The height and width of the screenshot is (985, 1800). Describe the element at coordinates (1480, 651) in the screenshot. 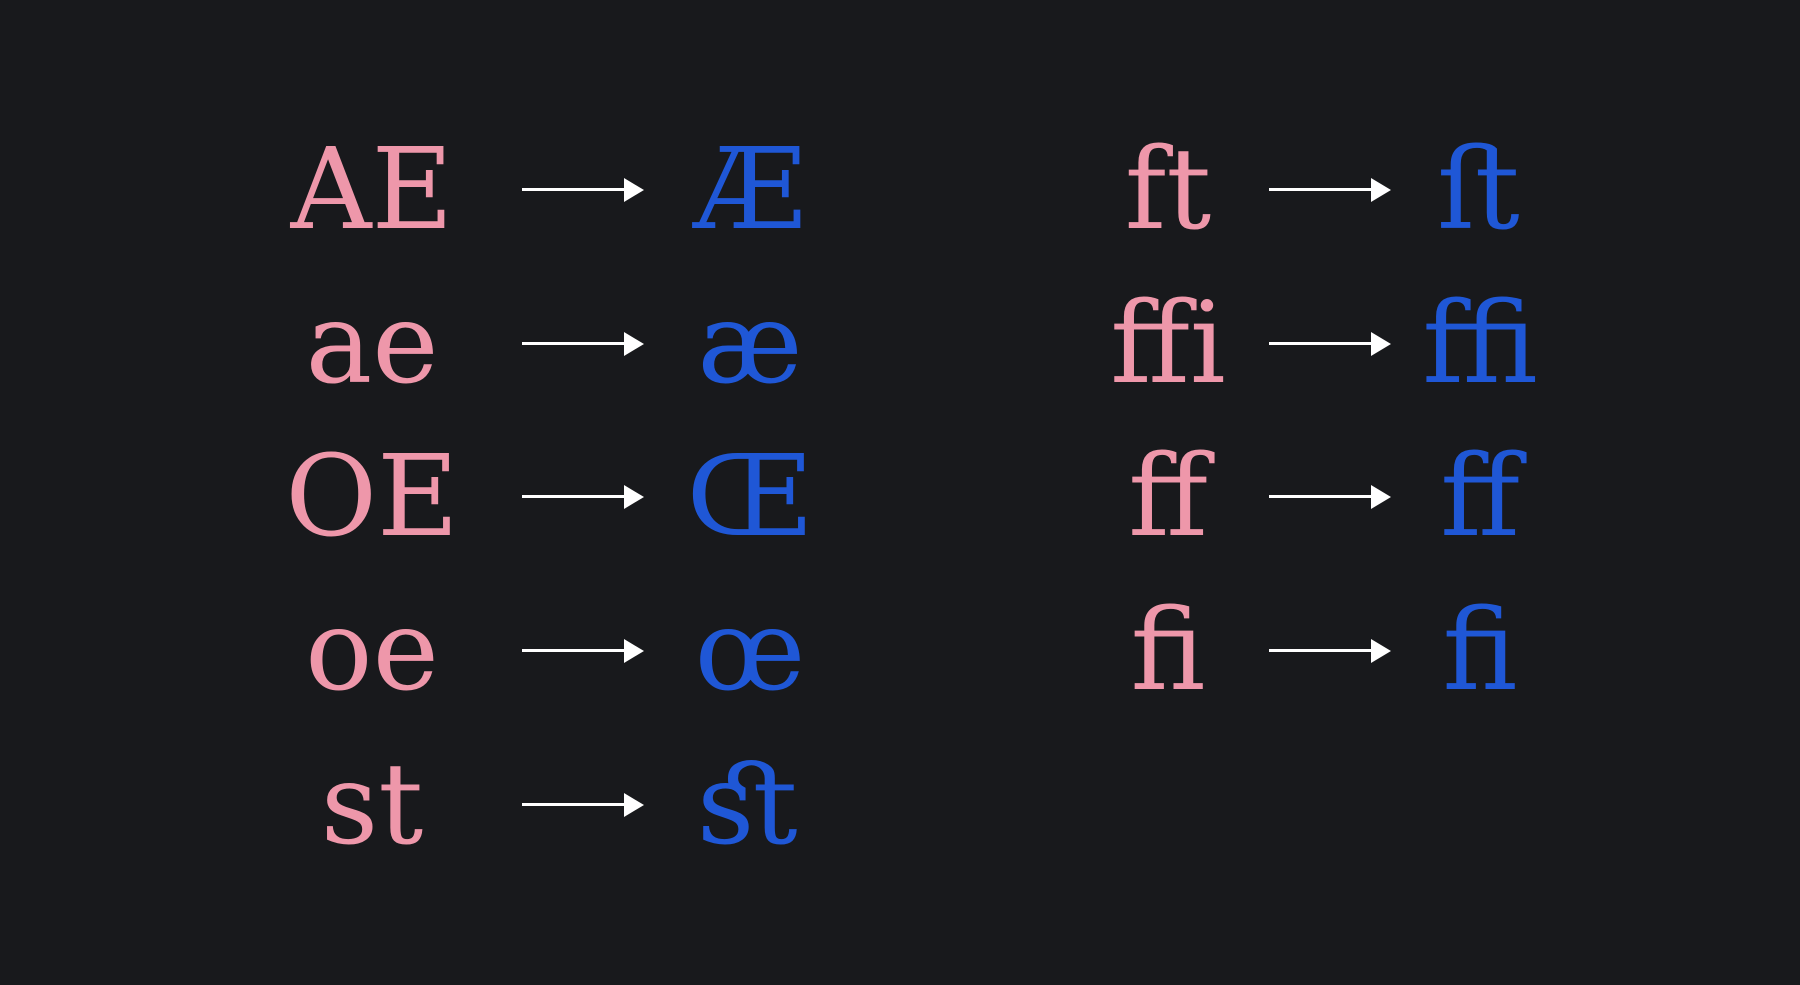

I see `ligature-glyph: ﬁ` at that location.